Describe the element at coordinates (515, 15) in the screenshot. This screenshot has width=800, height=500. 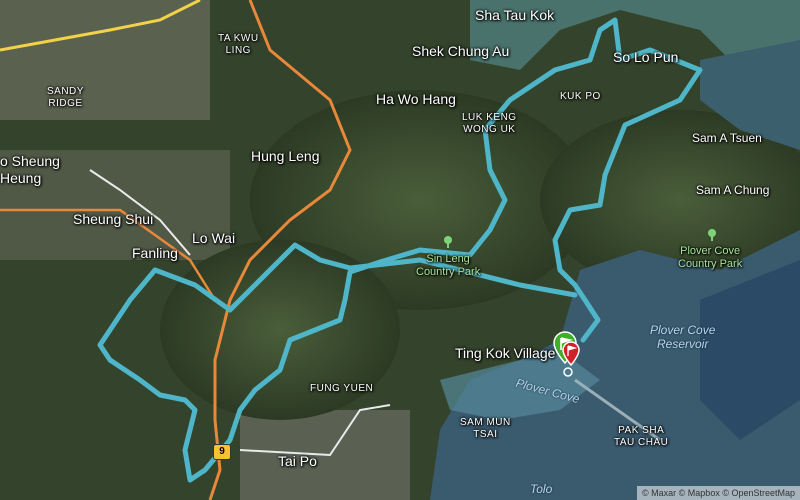
I see `label-sha-tau-kok: Sha Tau Kok` at that location.